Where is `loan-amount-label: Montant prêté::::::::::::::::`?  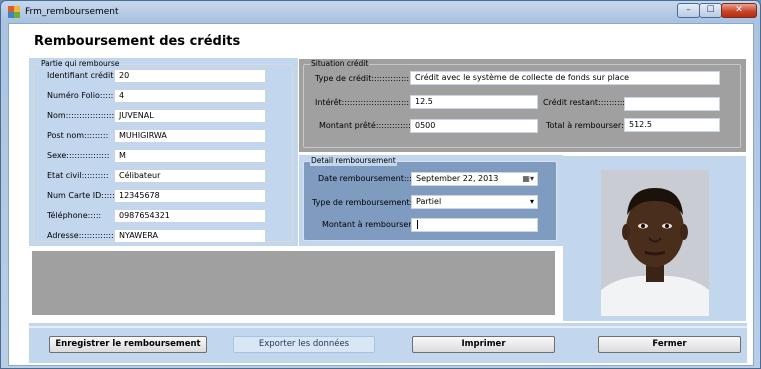 loan-amount-label: Montant prêté:::::::::::::::: is located at coordinates (369, 125).